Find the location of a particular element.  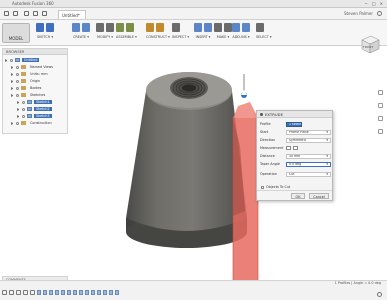

look-at-icon is located at coordinates (380, 105).